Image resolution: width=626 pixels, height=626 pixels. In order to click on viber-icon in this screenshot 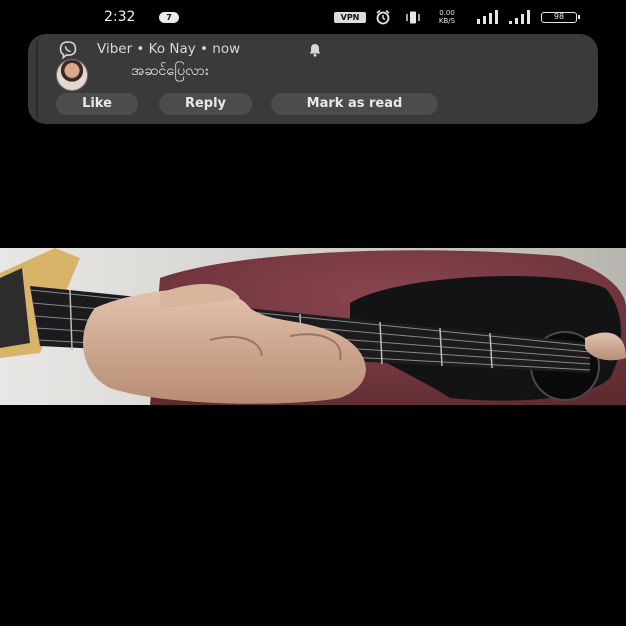, I will do `click(68, 50)`.